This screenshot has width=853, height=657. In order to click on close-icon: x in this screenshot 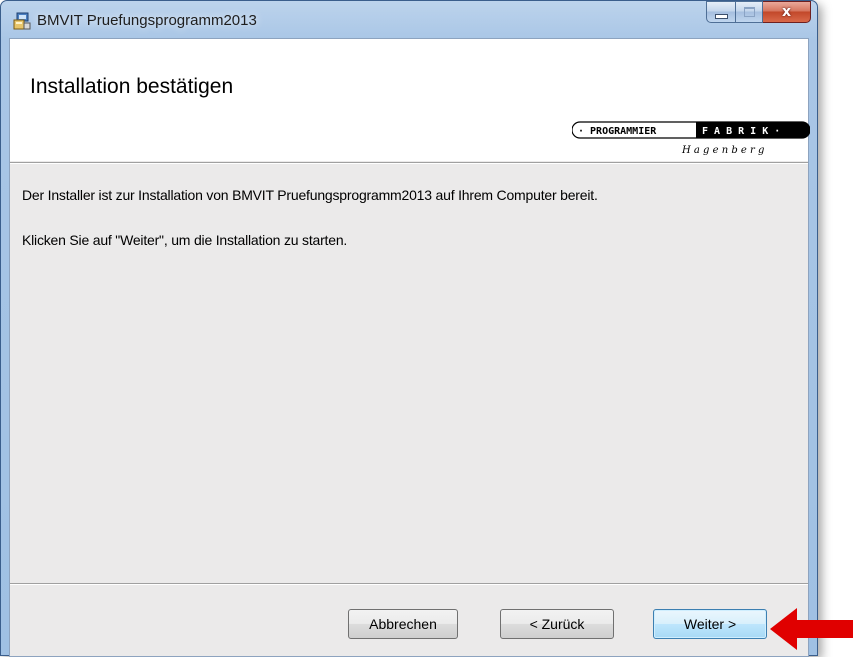, I will do `click(786, 12)`.